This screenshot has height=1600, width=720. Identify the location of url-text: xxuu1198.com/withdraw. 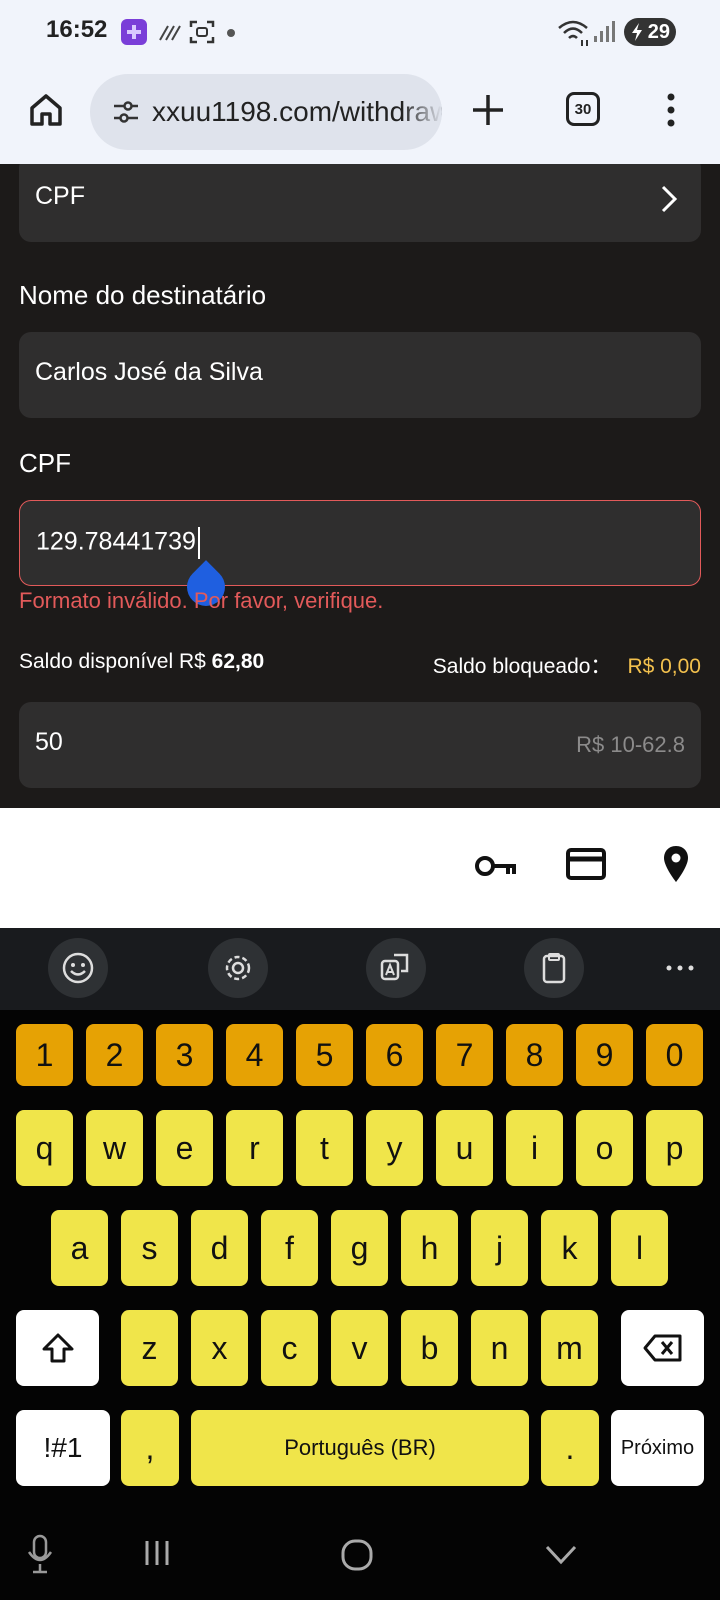
(297, 111).